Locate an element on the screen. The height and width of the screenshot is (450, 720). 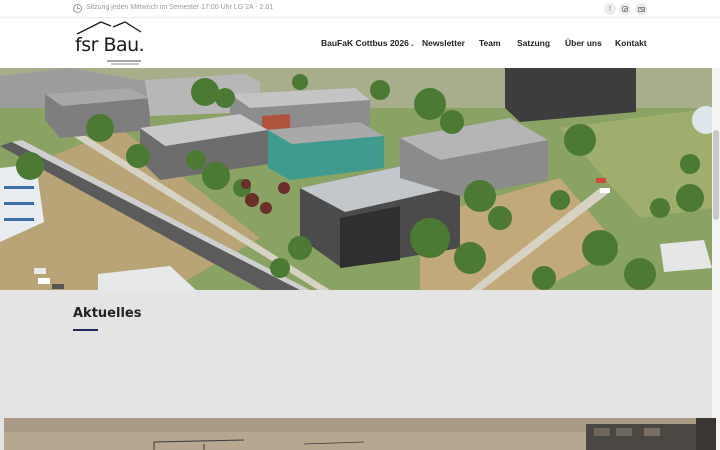
nav-label: BauFaK Cottbus 2026 is located at coordinates (365, 43).